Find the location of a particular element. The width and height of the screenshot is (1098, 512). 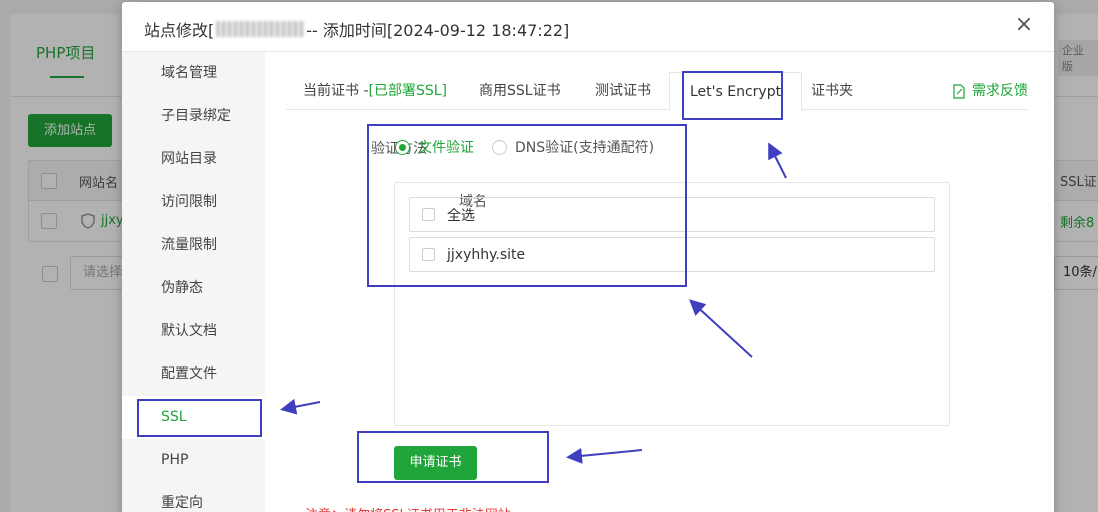

tab-lets-encrypt: Let's Encrypt is located at coordinates (736, 91).